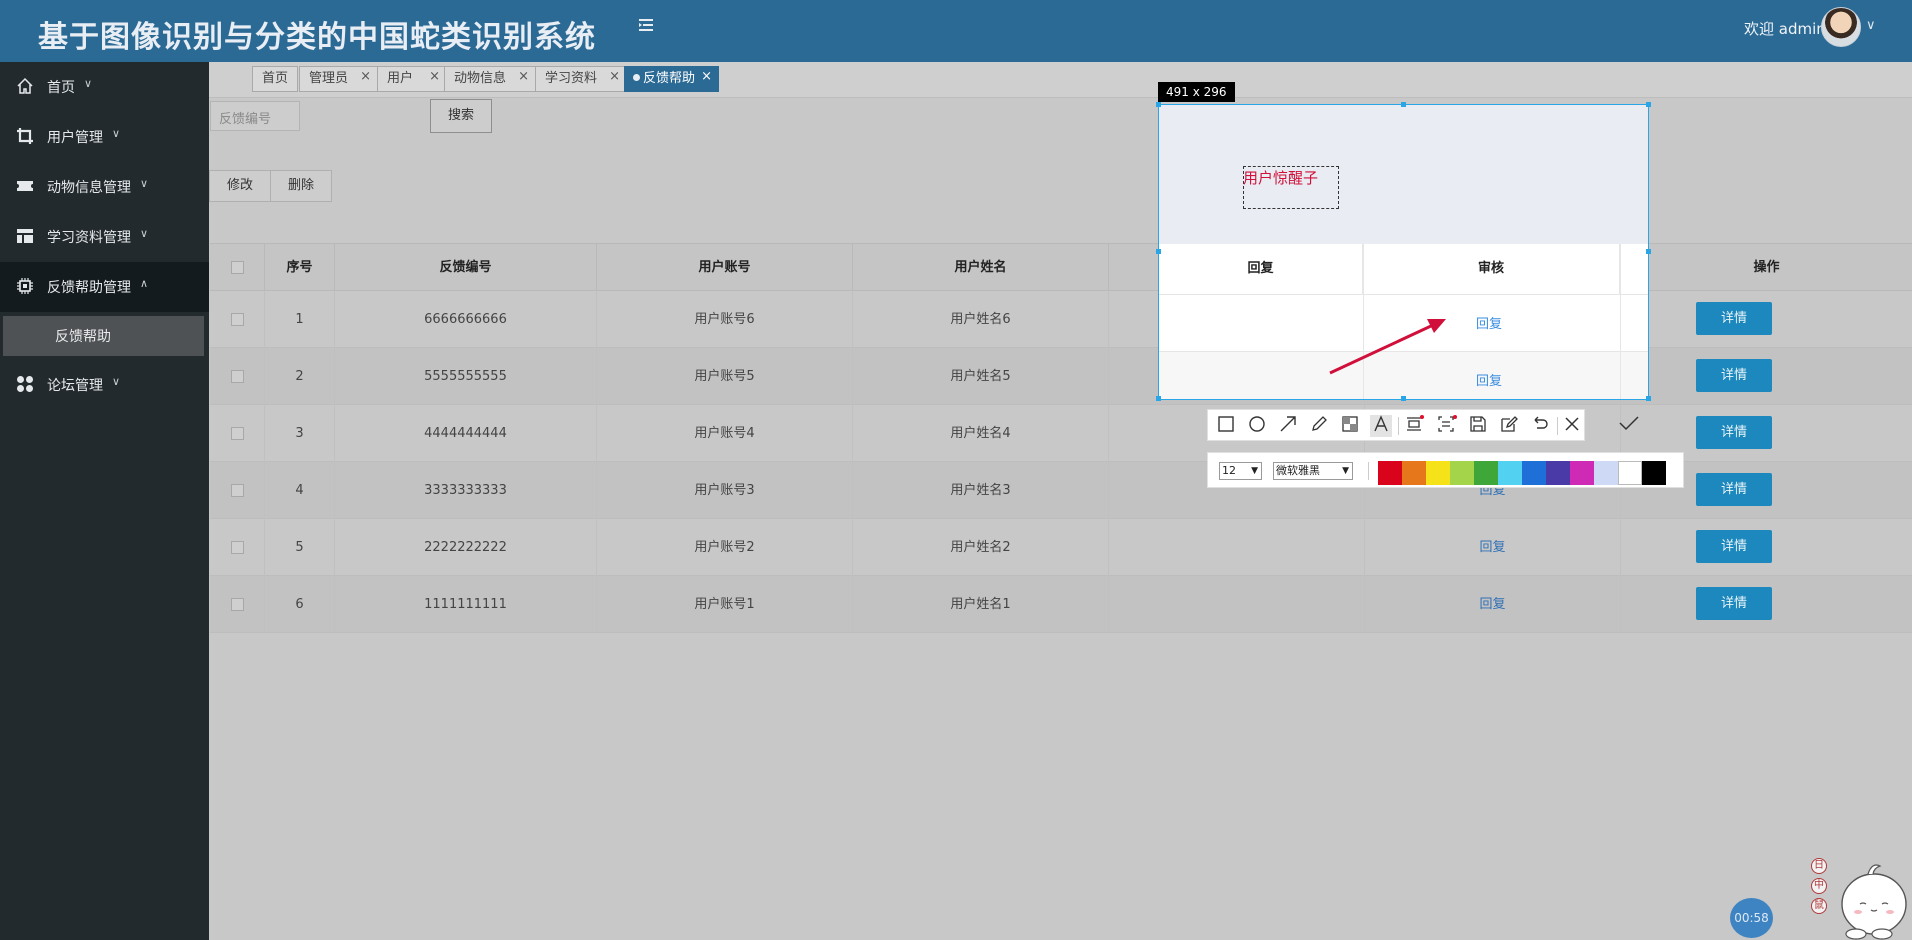  What do you see at coordinates (83, 337) in the screenshot?
I see `sidebar-subitem-label: 反馈帮助` at bounding box center [83, 337].